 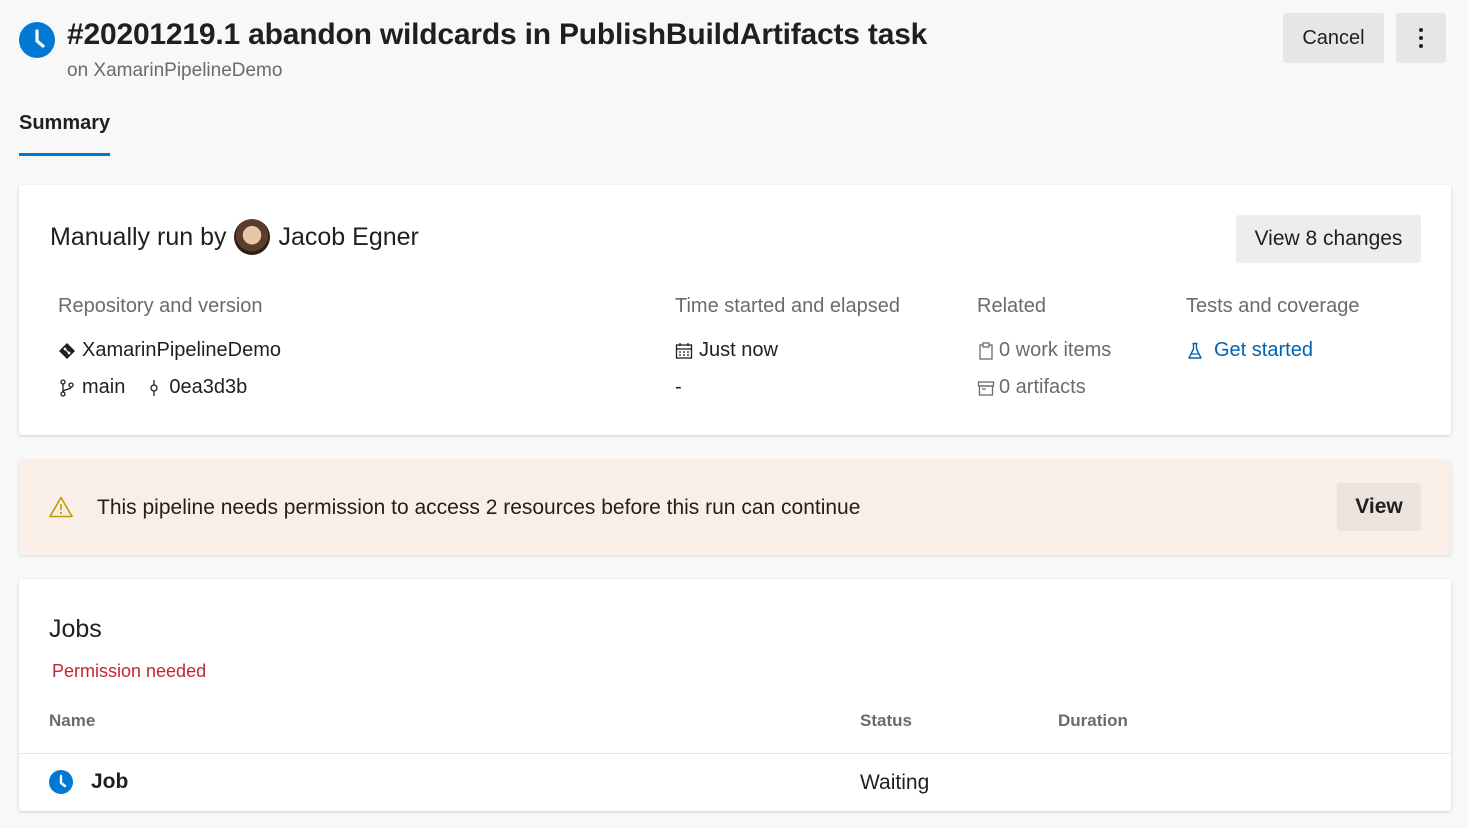 I want to click on git-repo-icon, so click(x=67, y=351).